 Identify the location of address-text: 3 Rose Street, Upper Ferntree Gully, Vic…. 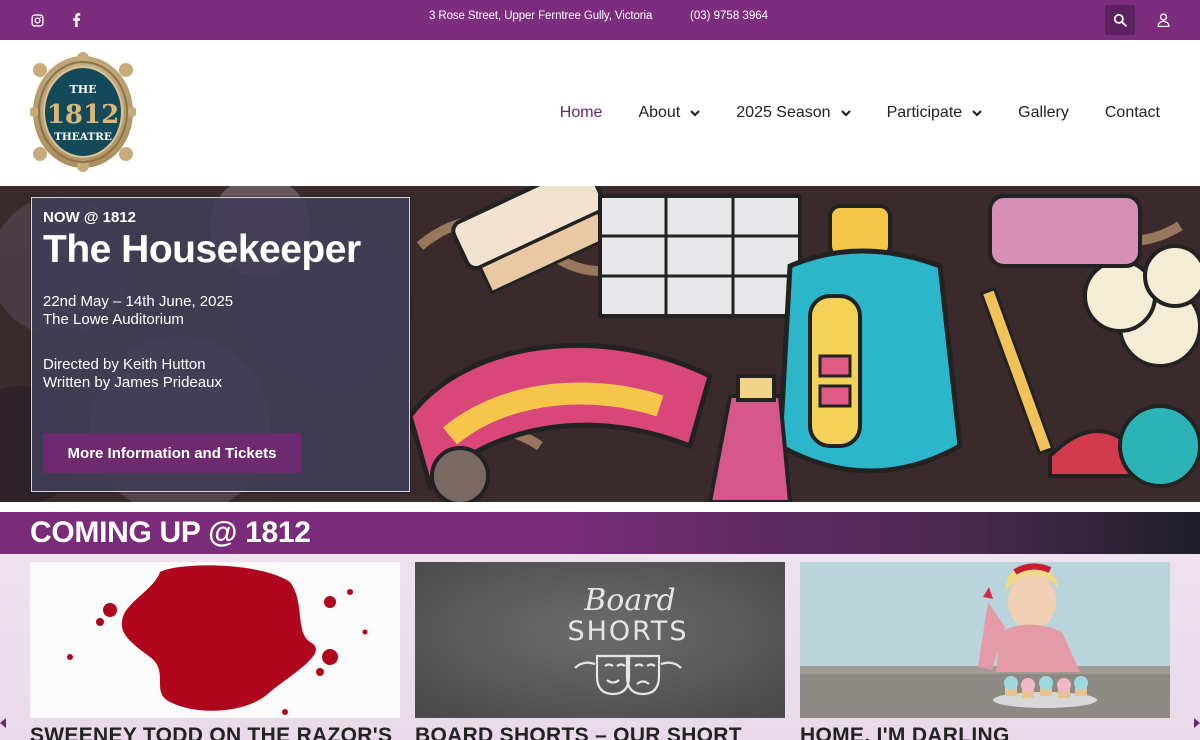
(541, 16).